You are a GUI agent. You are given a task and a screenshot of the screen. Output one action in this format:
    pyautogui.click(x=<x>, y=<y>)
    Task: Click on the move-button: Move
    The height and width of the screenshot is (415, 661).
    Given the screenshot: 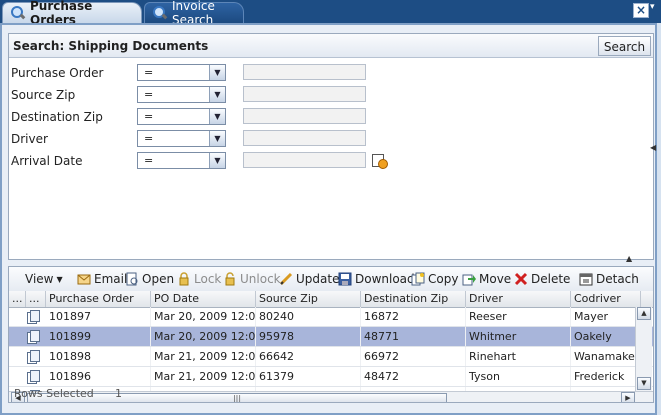 What is the action you would take?
    pyautogui.click(x=486, y=279)
    